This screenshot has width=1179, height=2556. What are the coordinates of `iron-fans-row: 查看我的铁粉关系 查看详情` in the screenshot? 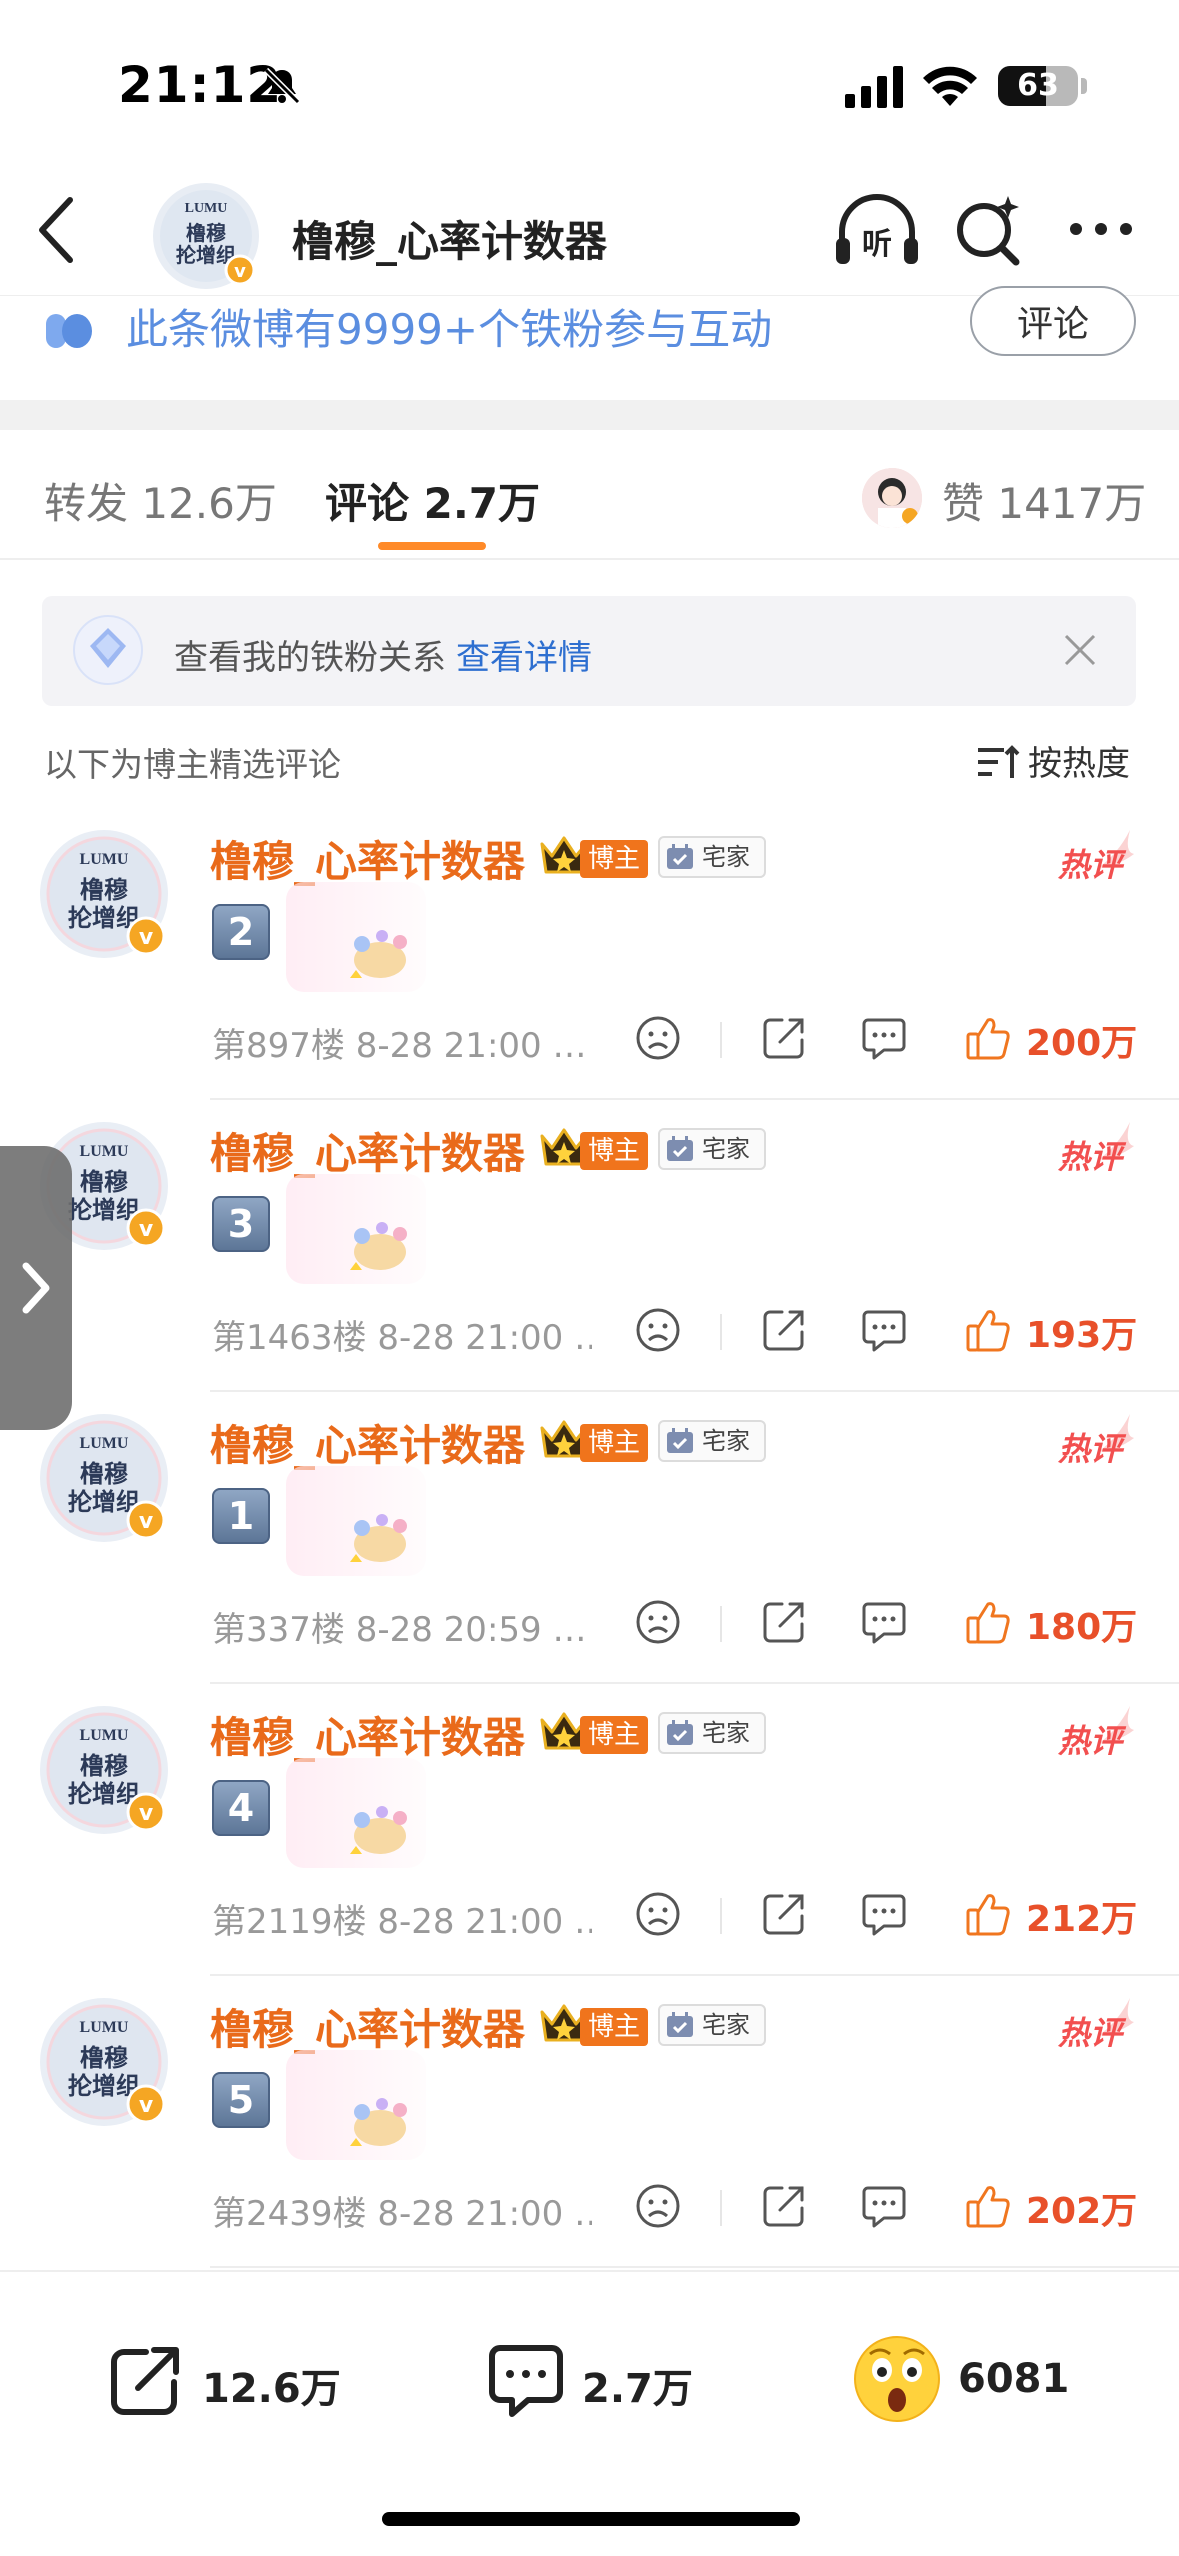 It's located at (589, 651).